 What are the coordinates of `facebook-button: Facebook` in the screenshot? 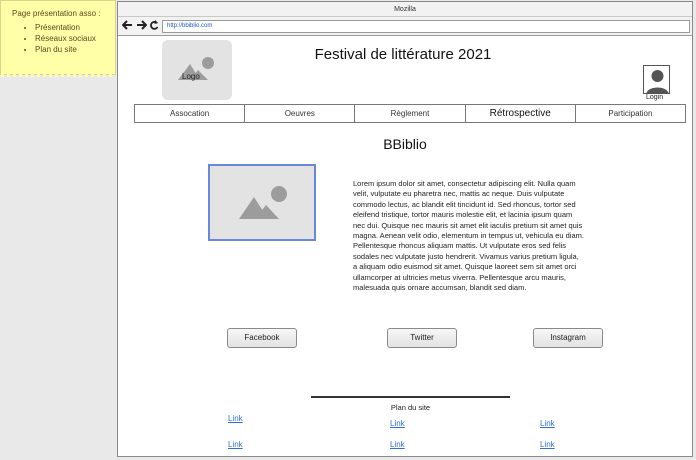 It's located at (262, 338).